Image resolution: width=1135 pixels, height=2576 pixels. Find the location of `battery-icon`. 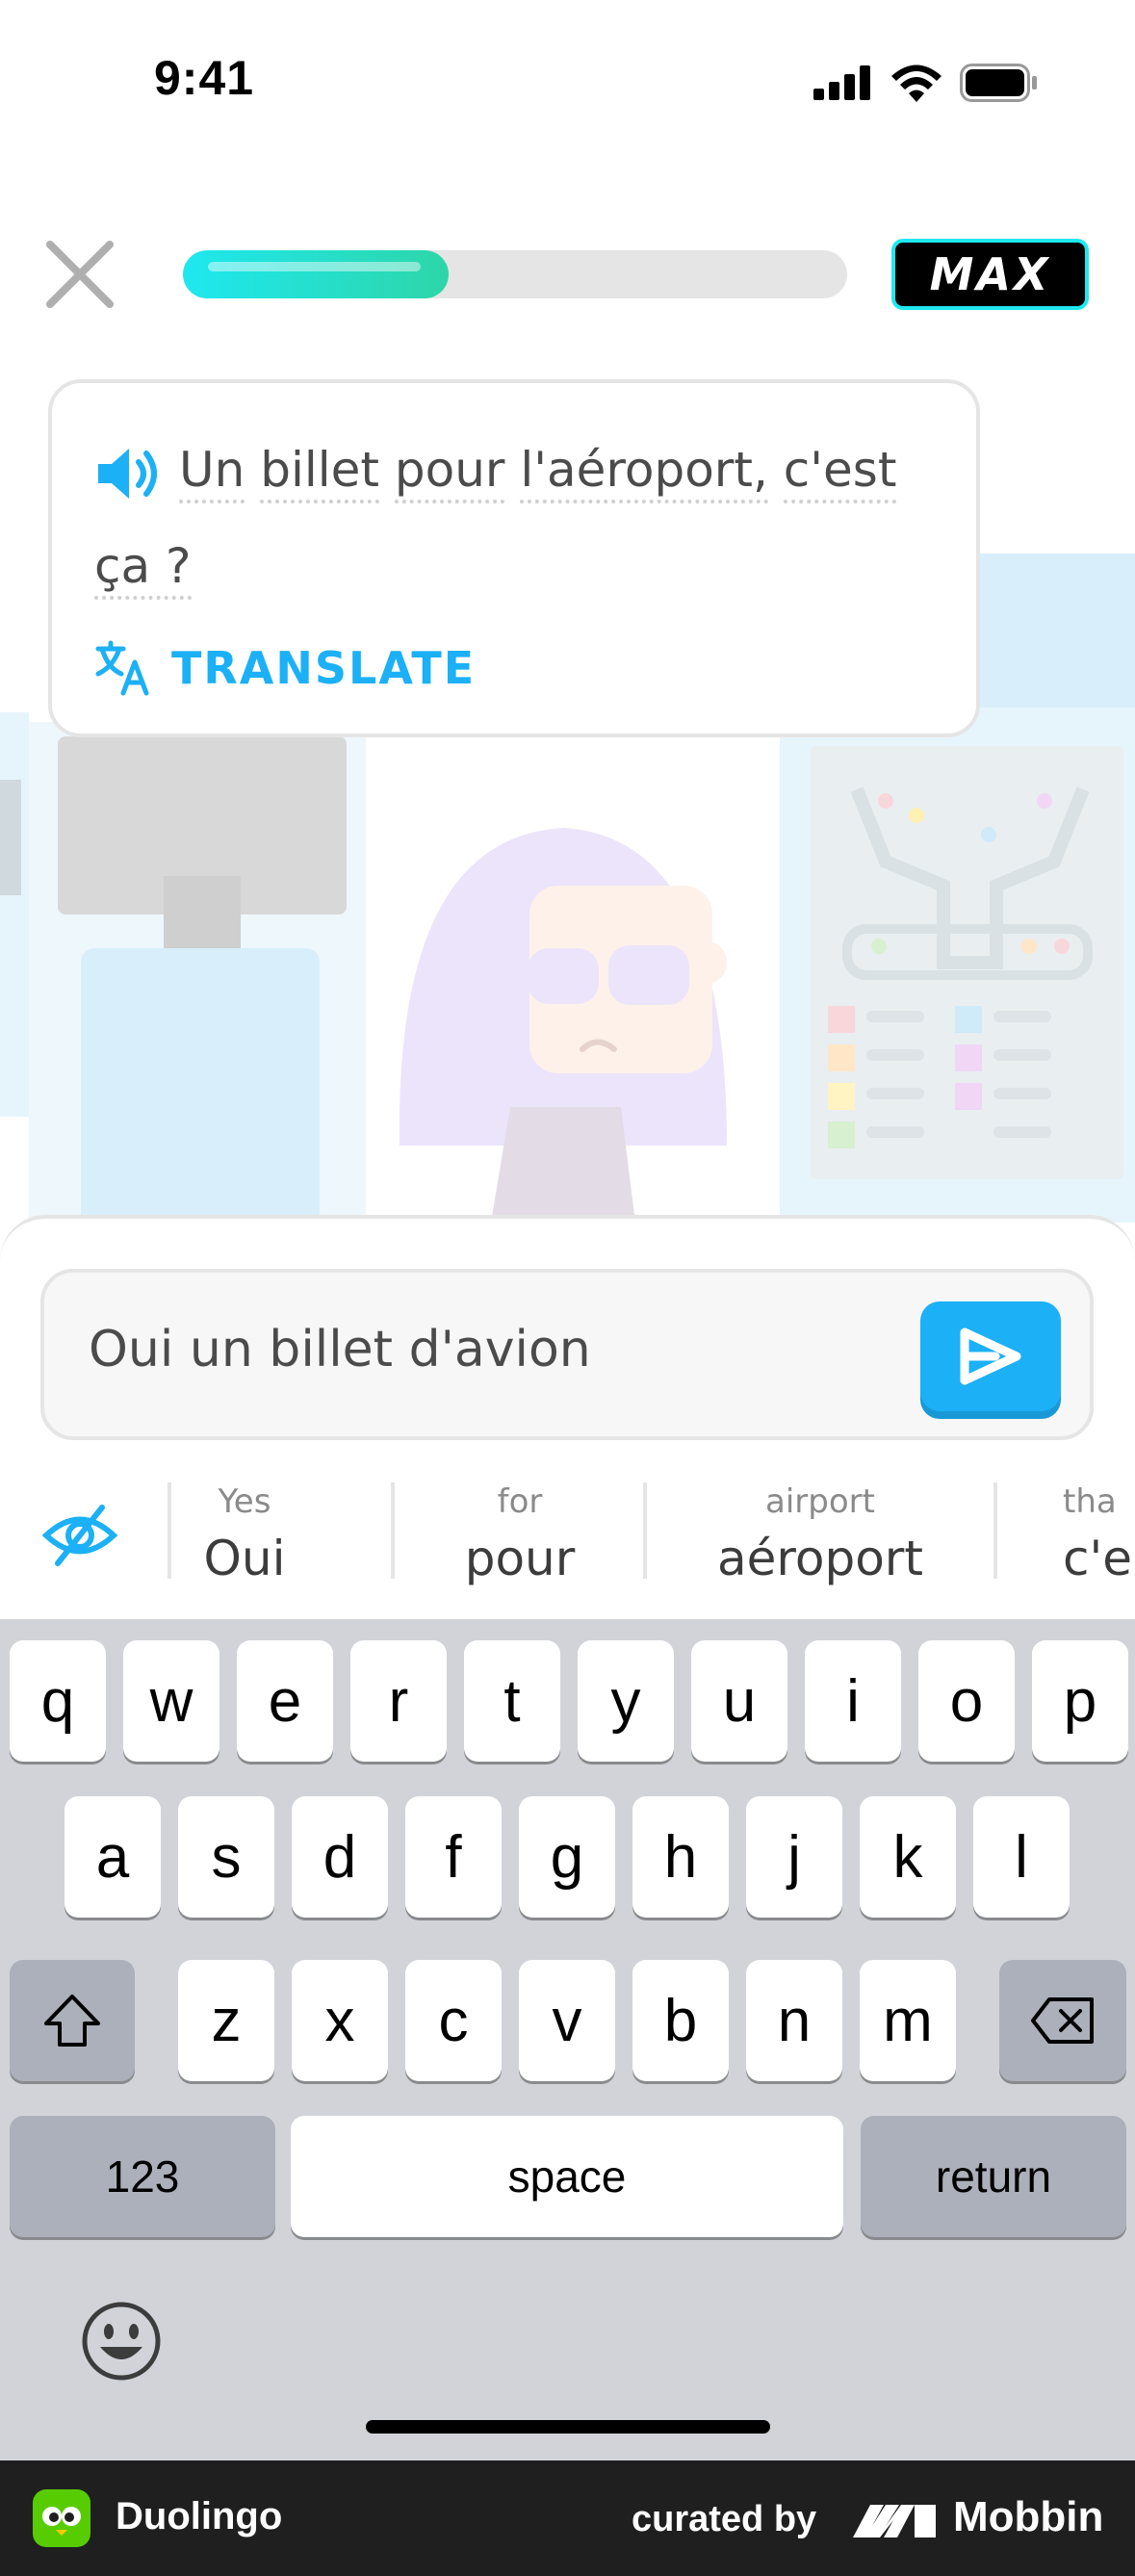

battery-icon is located at coordinates (998, 83).